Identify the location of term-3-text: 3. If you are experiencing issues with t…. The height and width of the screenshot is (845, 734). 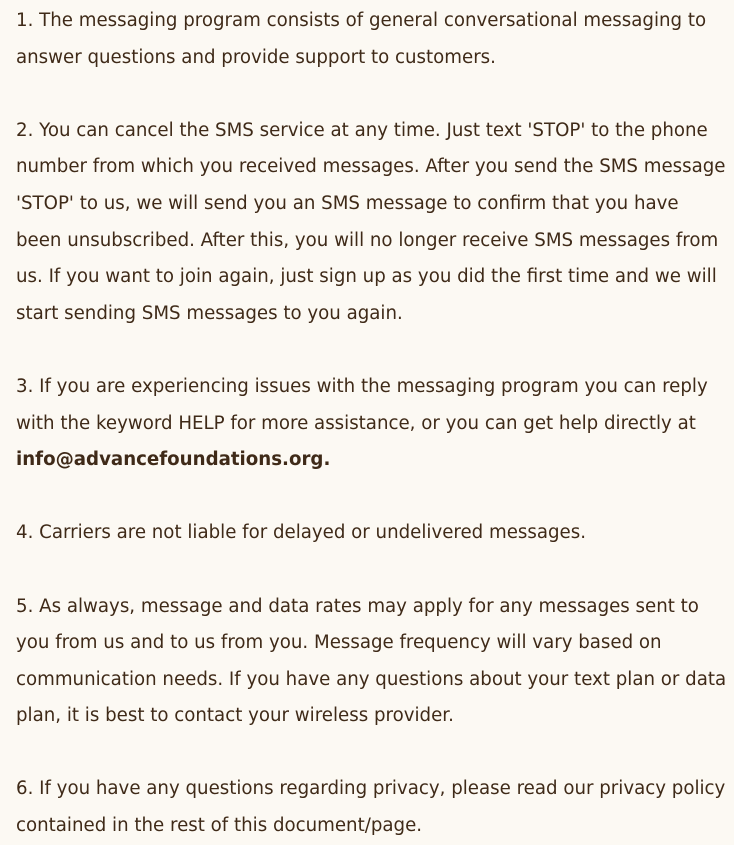
(362, 404).